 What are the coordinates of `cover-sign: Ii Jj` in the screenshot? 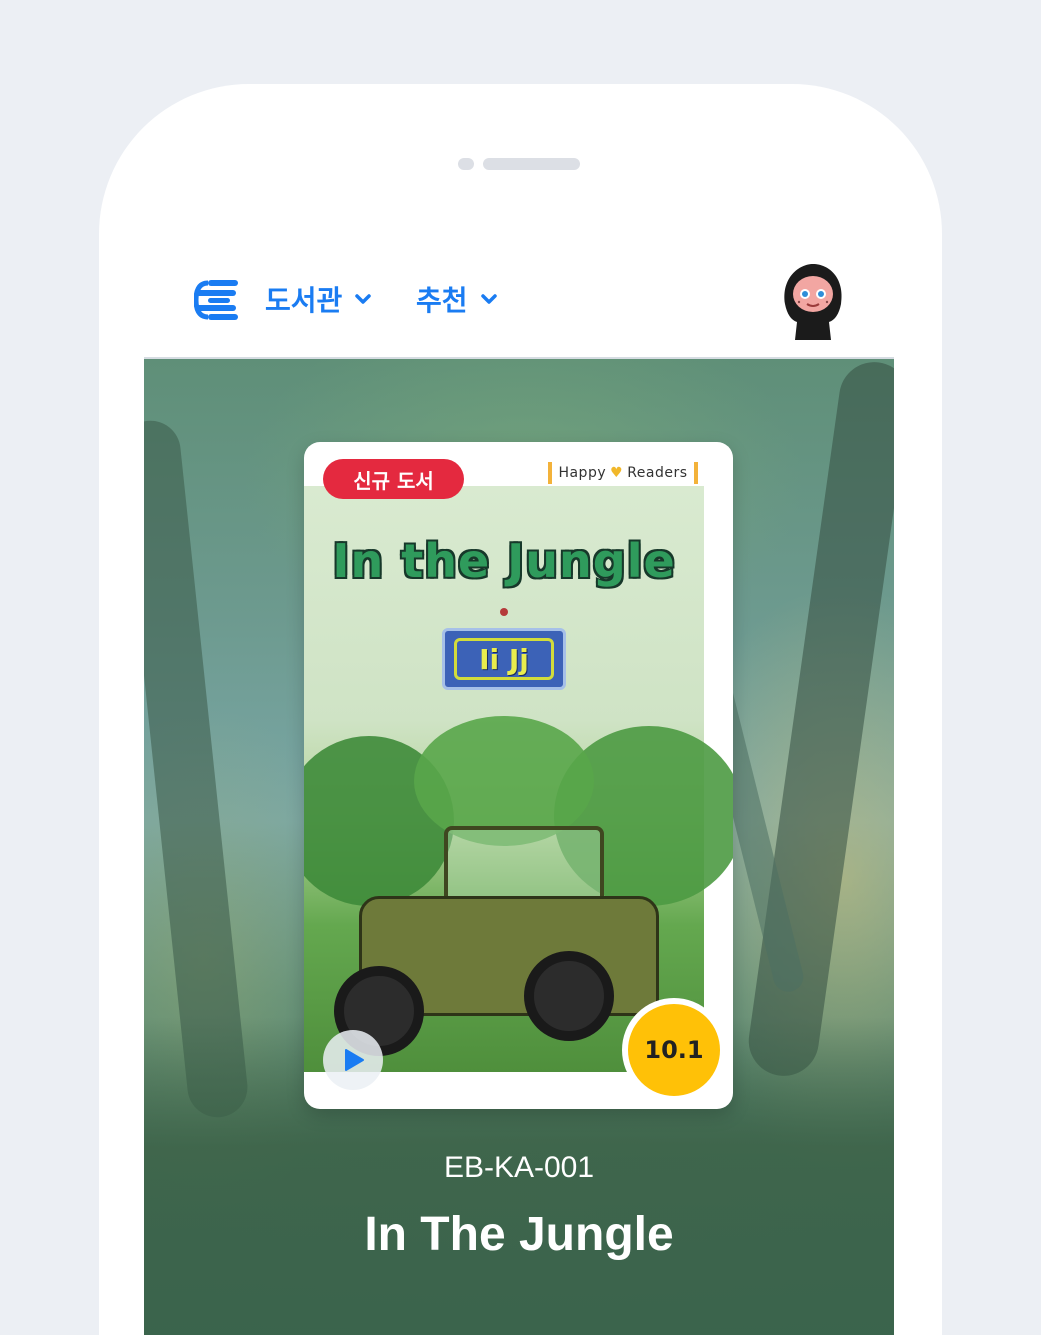 It's located at (504, 659).